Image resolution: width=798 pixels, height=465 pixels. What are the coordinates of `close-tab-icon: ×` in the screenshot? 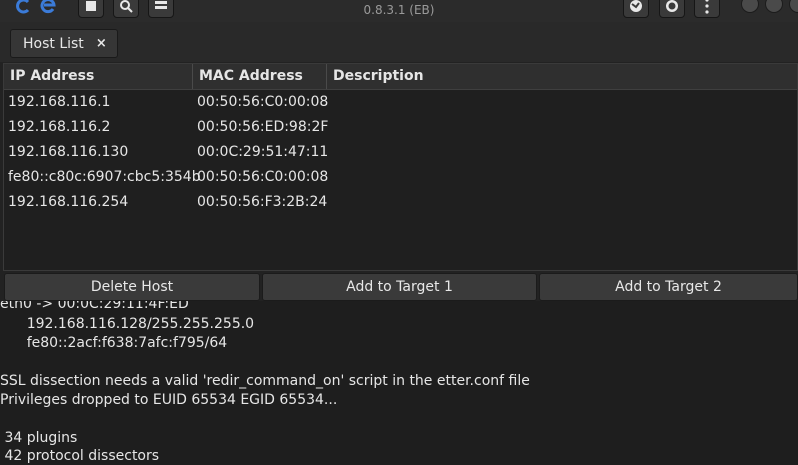 It's located at (101, 43).